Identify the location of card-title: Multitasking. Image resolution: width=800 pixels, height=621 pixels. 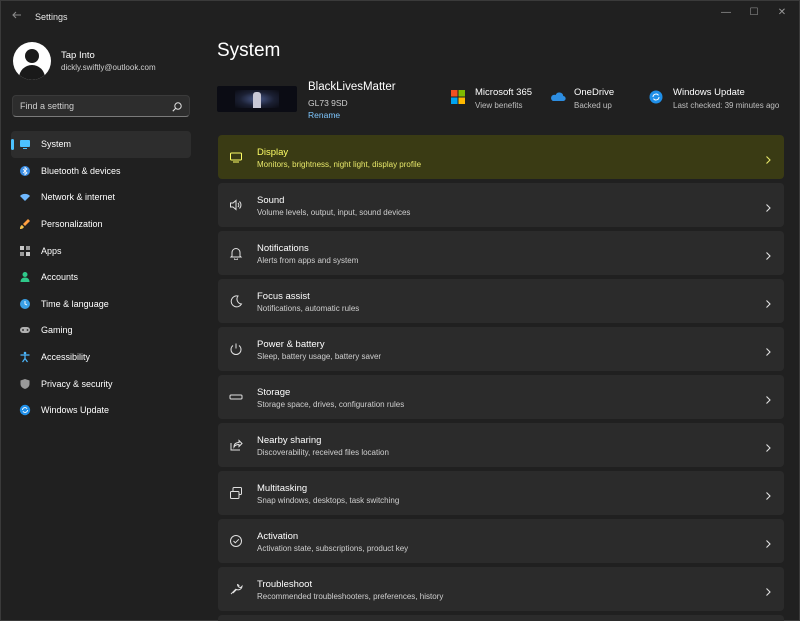
(282, 488).